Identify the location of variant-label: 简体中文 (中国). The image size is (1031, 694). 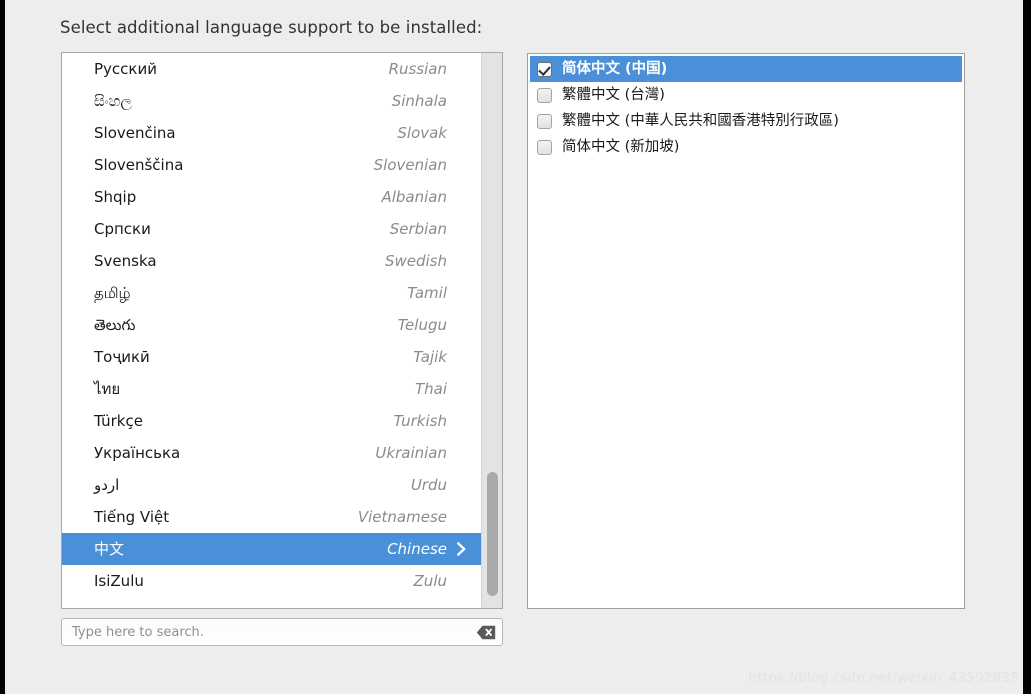
(615, 68).